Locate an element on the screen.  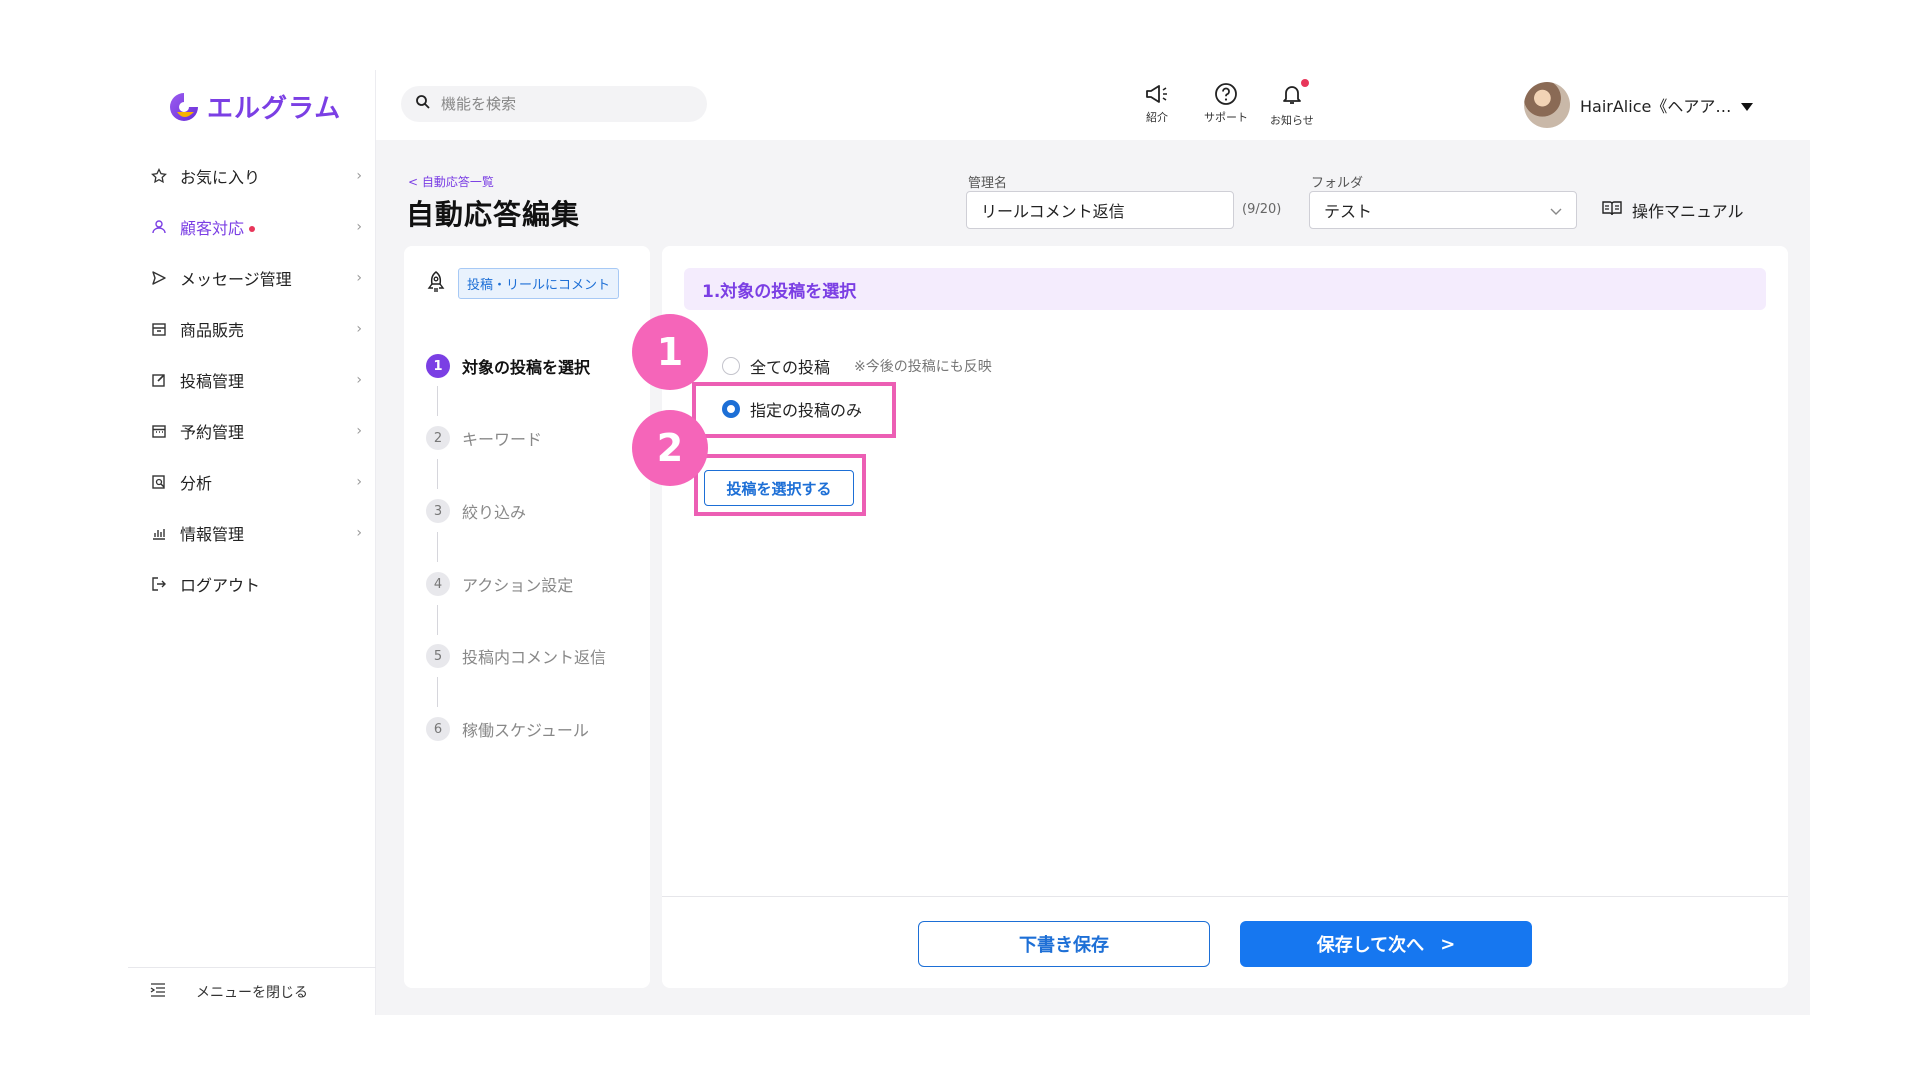
sidebar-item-favorites: お気に入り › is located at coordinates (252, 175).